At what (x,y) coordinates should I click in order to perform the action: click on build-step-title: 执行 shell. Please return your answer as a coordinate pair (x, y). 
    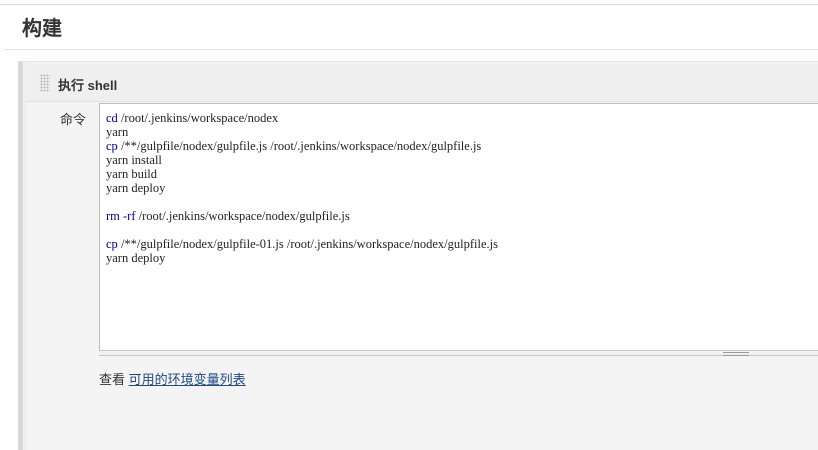
    Looking at the image, I should click on (88, 85).